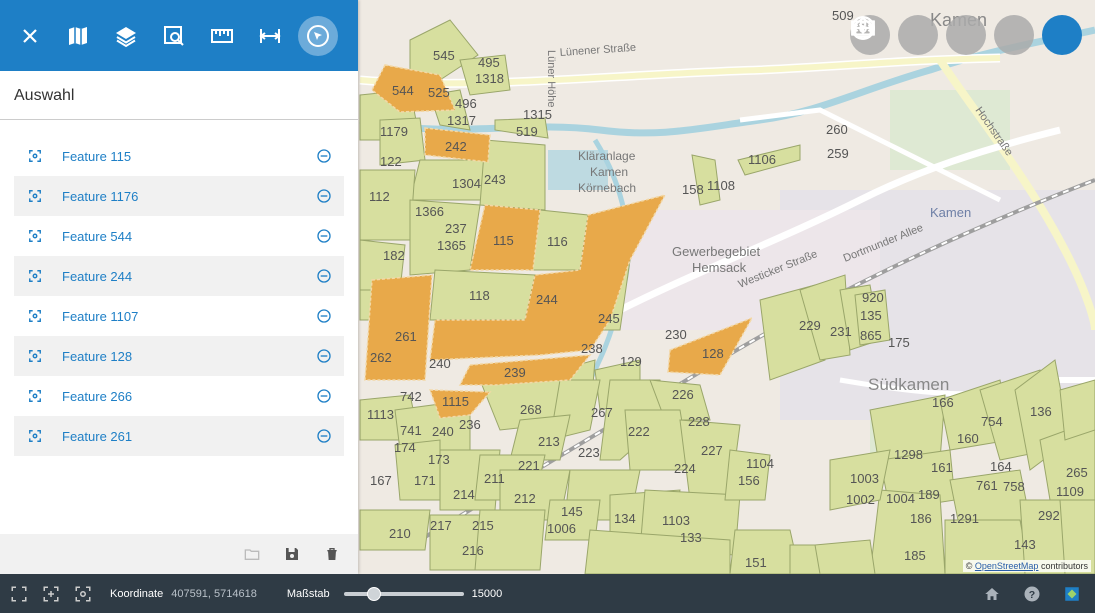 This screenshot has width=1095, height=613. What do you see at coordinates (292, 554) in the screenshot?
I see `save-icon` at bounding box center [292, 554].